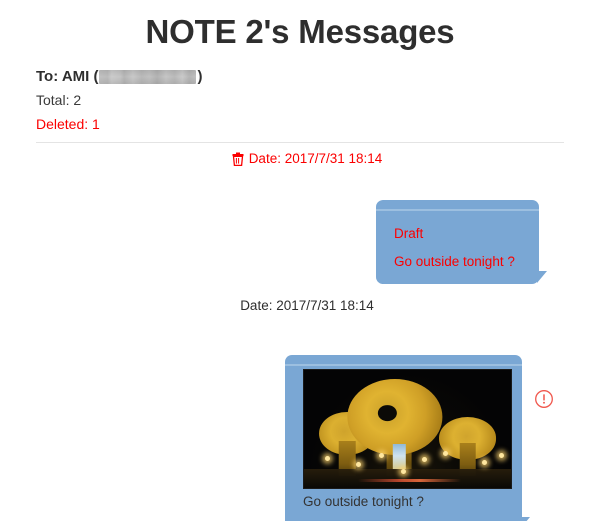  I want to click on page-title: NOTE 2's Messages, so click(300, 31).